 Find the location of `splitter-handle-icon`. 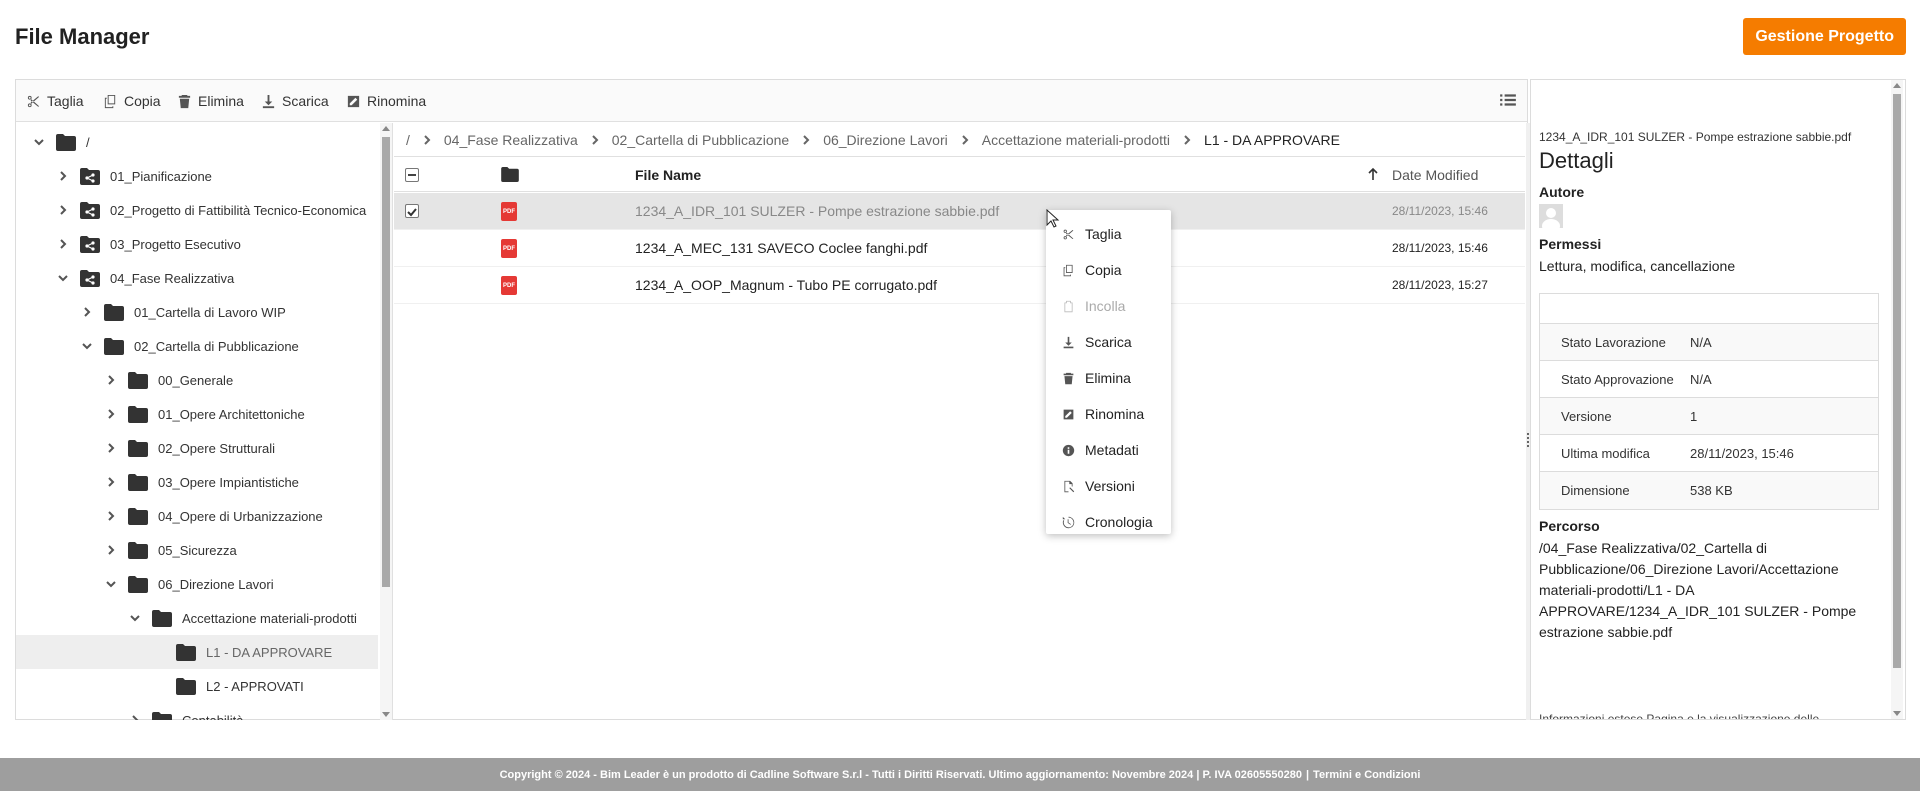

splitter-handle-icon is located at coordinates (1528, 440).